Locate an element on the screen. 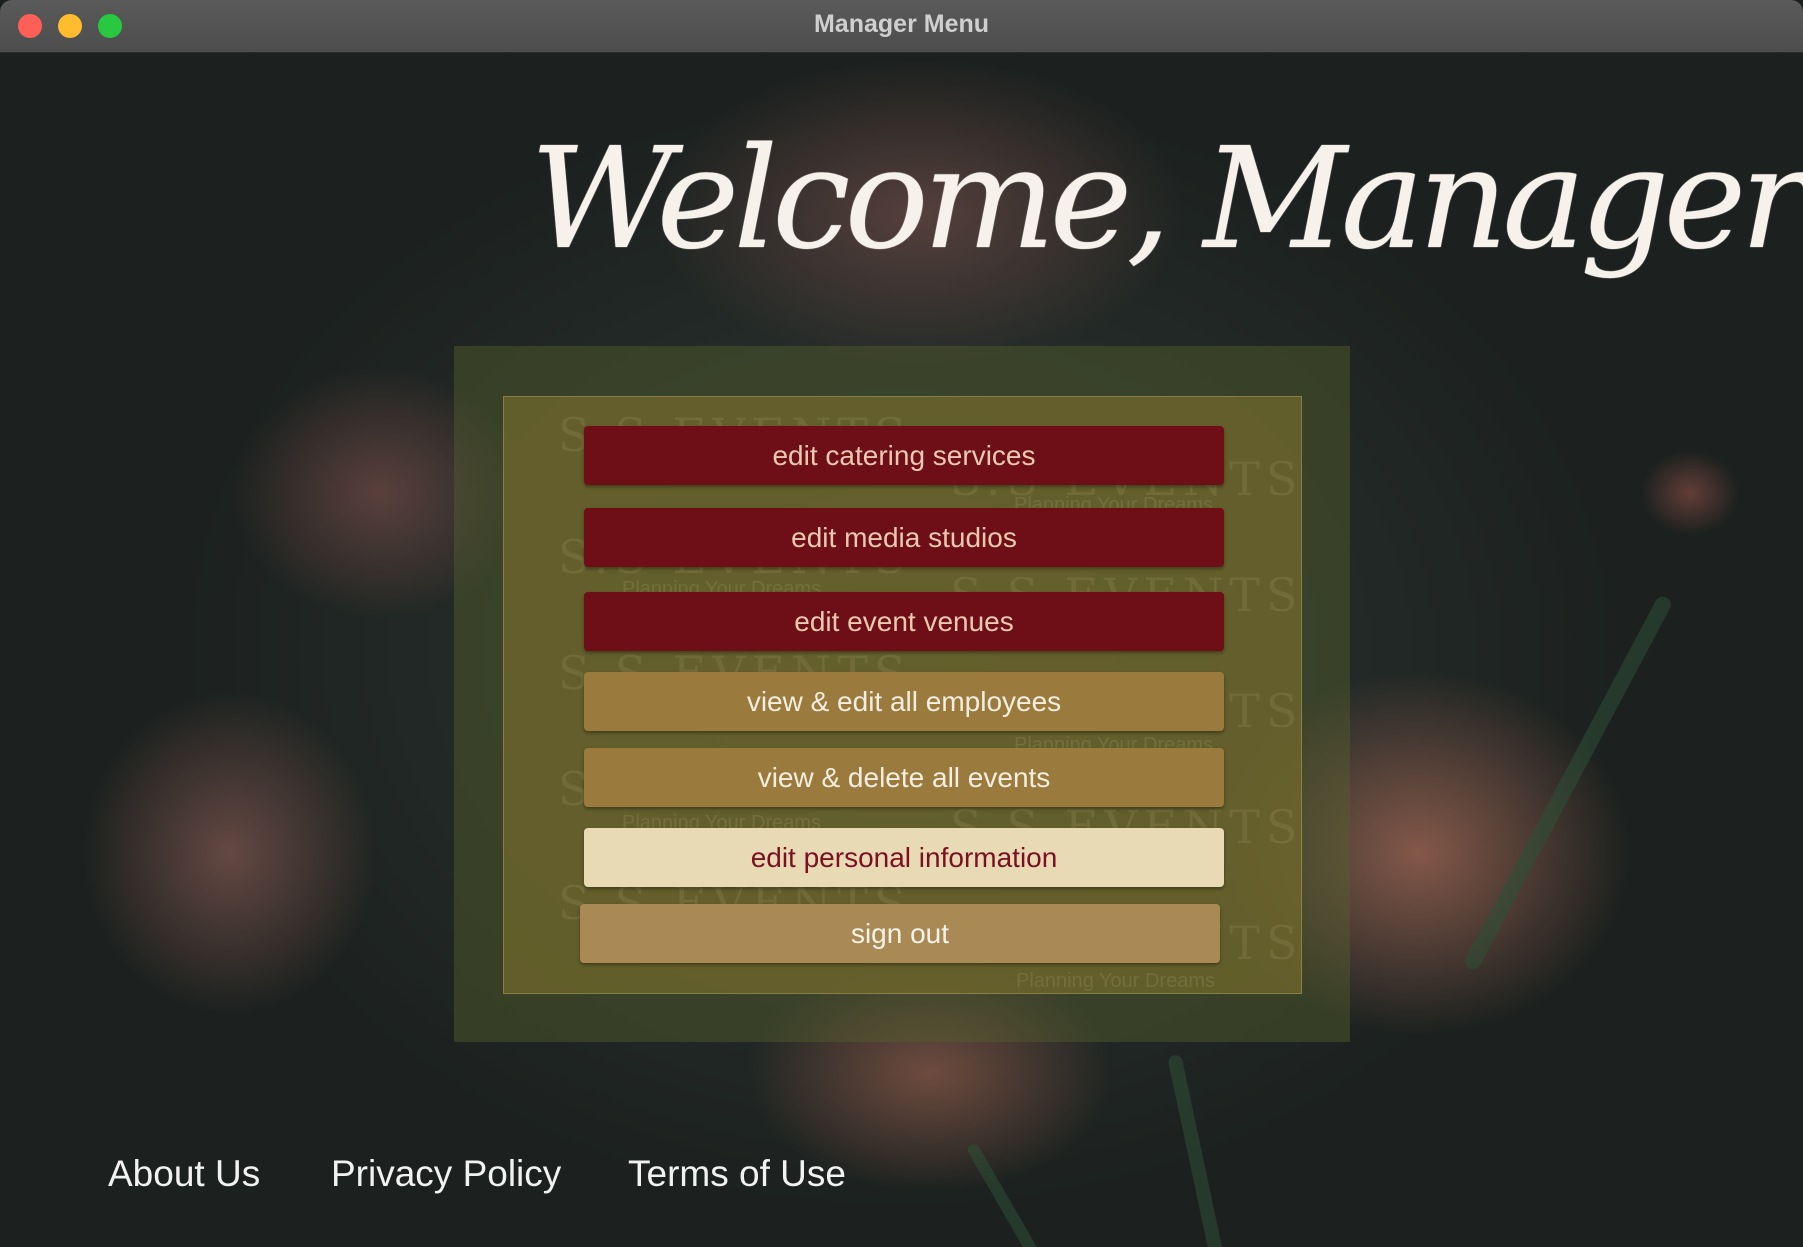  window-title: Manager Menu is located at coordinates (901, 24).